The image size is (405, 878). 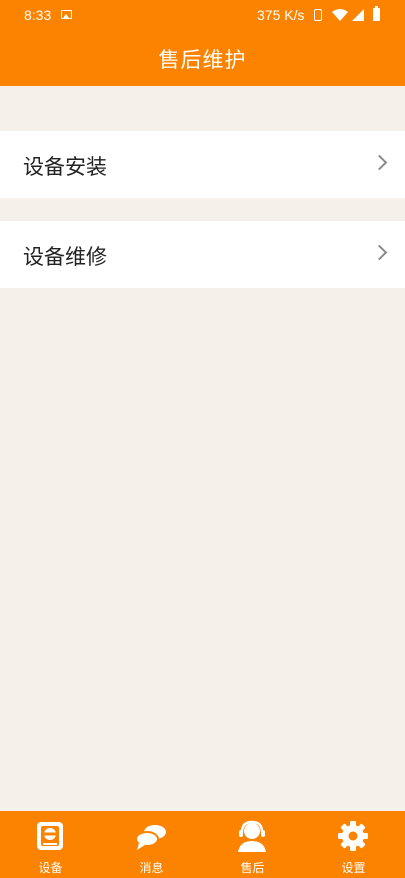 What do you see at coordinates (38, 15) in the screenshot?
I see `status-time: 8:33` at bounding box center [38, 15].